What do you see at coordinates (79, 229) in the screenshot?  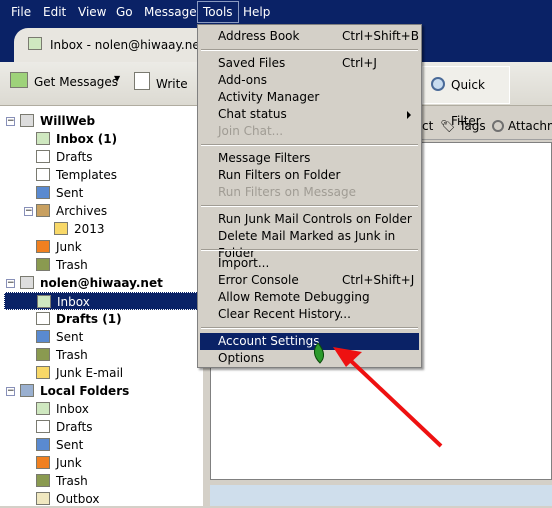 I see `folder-item: 2013` at bounding box center [79, 229].